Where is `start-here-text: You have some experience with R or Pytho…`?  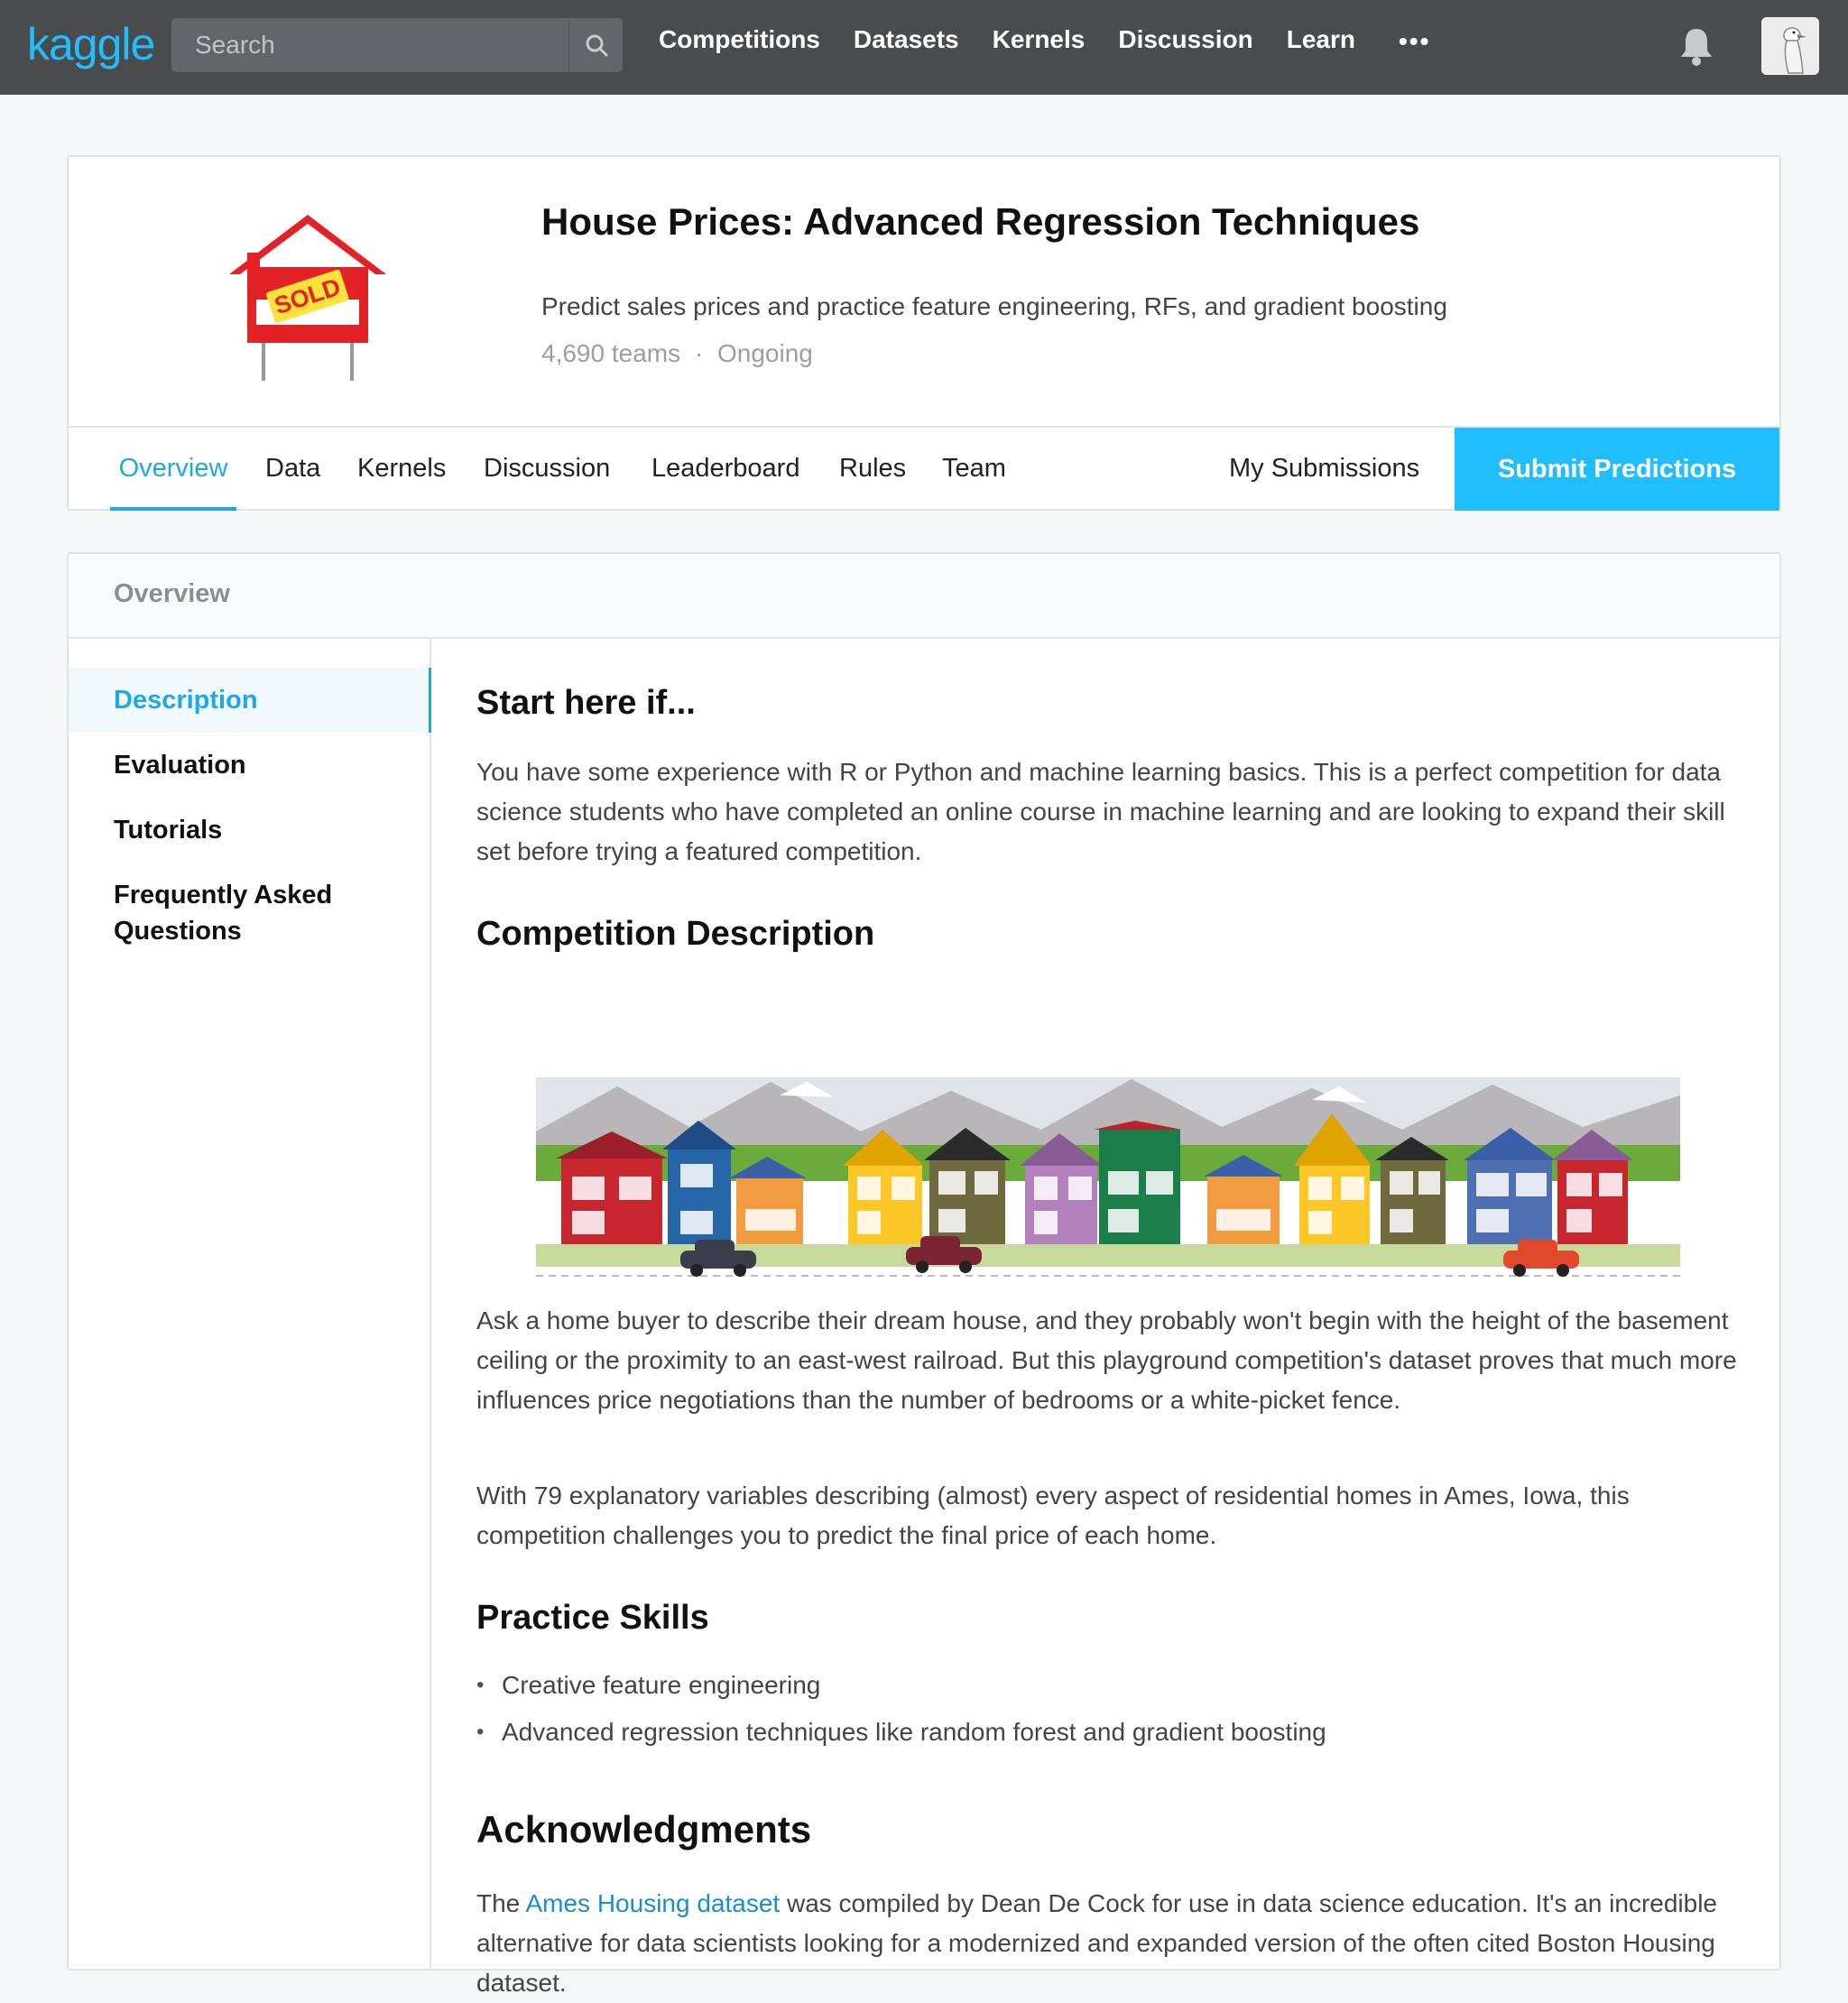 start-here-text: You have some experience with R or Pytho… is located at coordinates (1100, 811).